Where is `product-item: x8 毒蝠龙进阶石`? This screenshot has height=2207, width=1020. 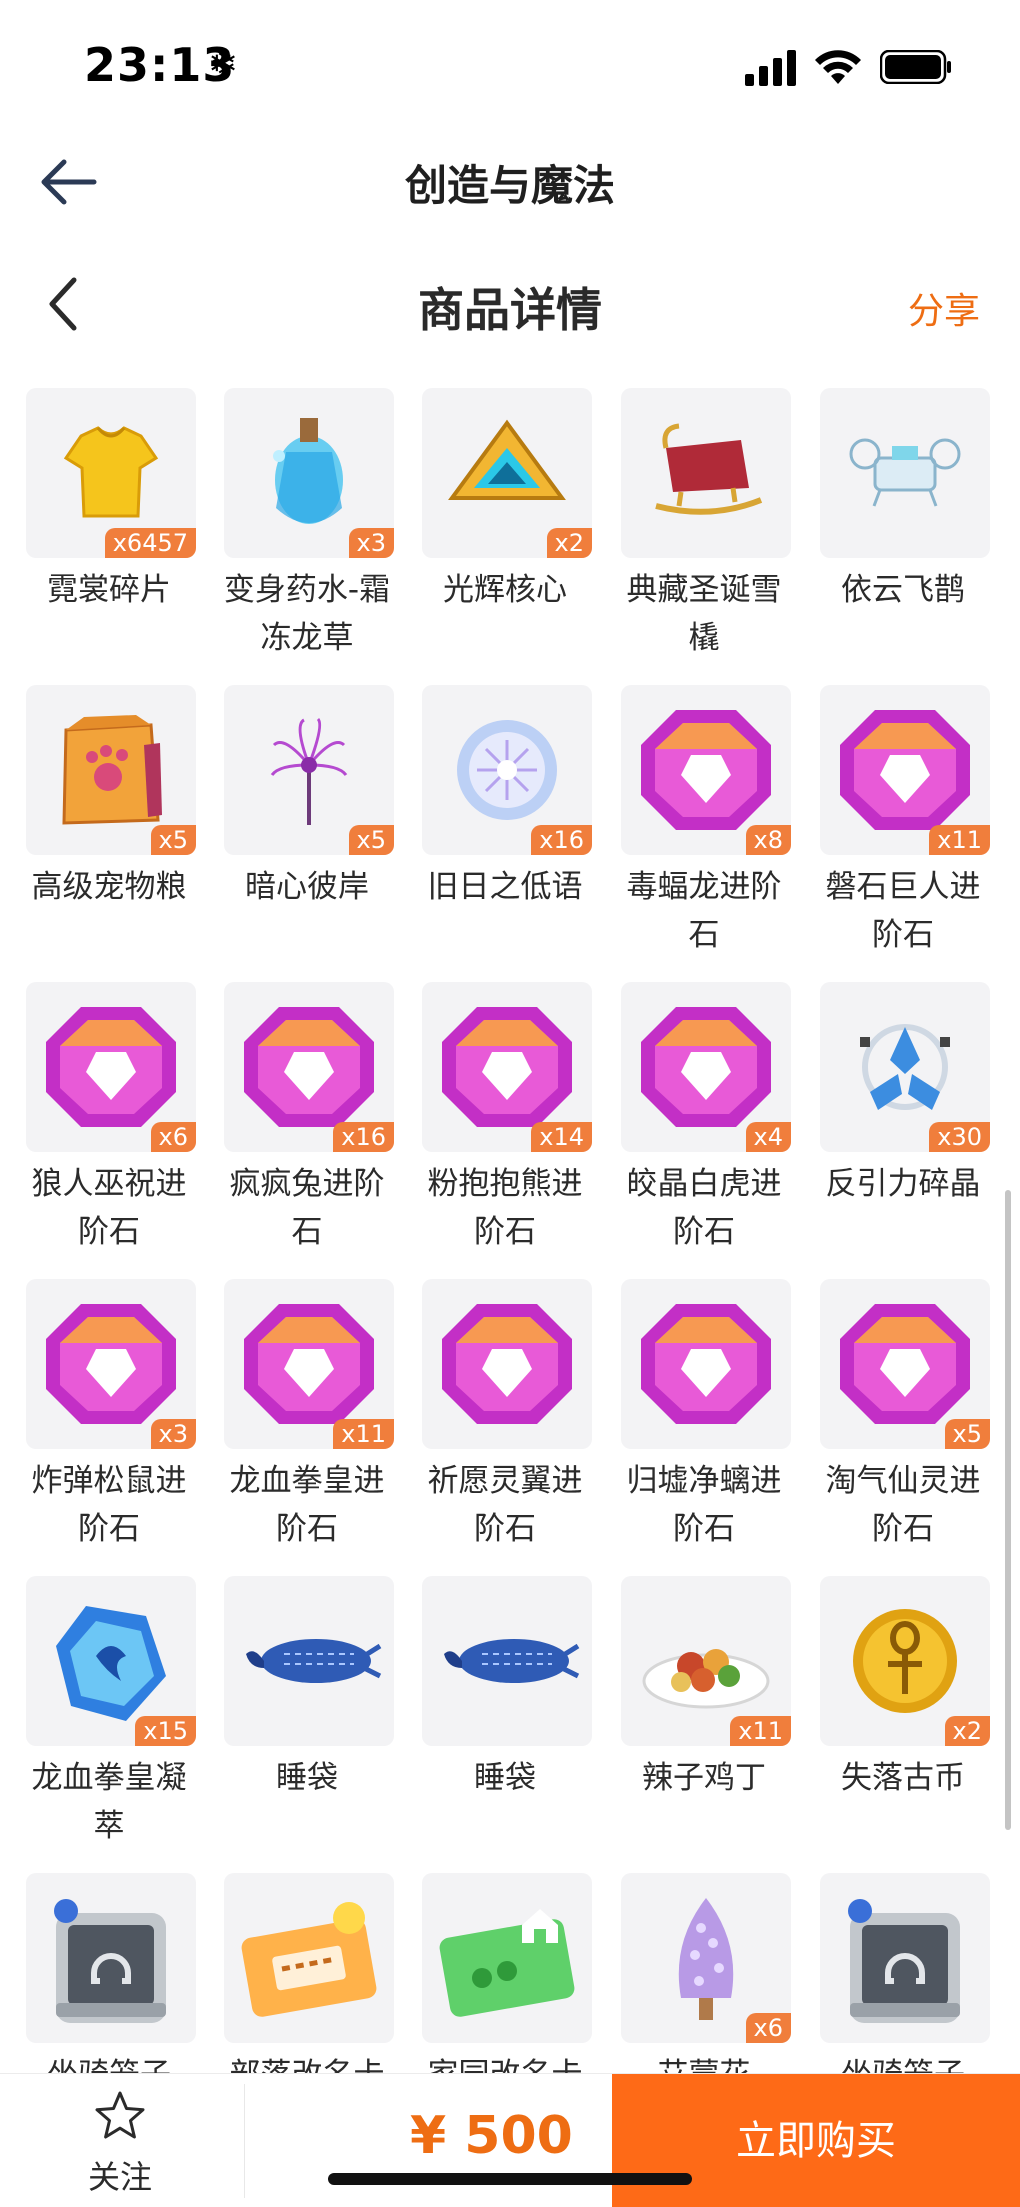 product-item: x8 毒蝠龙进阶石 is located at coordinates (704, 830).